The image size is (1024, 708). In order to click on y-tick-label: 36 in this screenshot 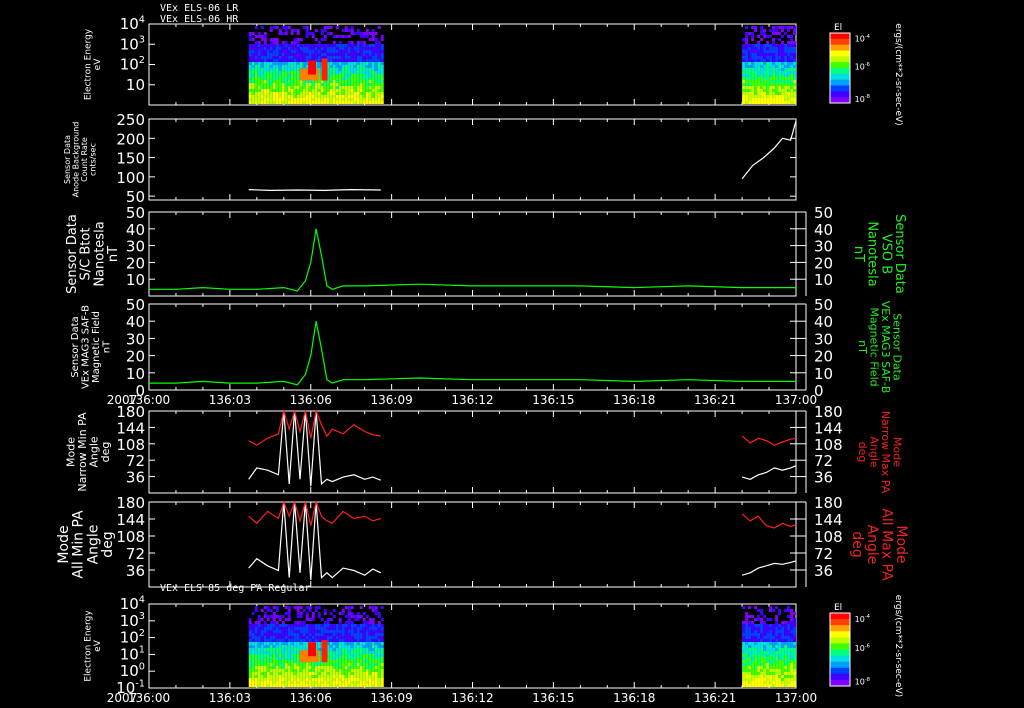, I will do `click(135, 571)`.